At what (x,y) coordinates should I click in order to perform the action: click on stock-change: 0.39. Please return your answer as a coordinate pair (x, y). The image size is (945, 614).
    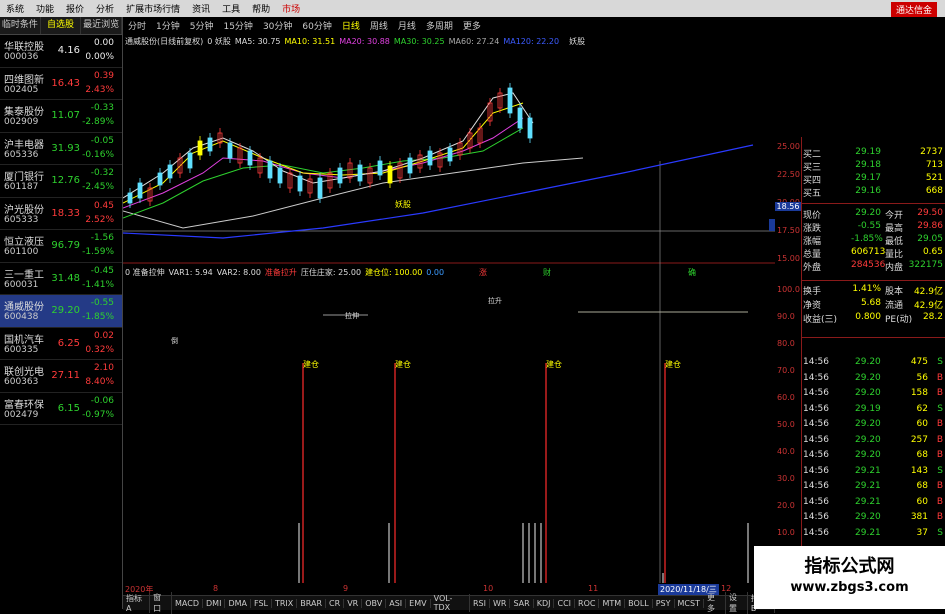
    Looking at the image, I should click on (103, 75).